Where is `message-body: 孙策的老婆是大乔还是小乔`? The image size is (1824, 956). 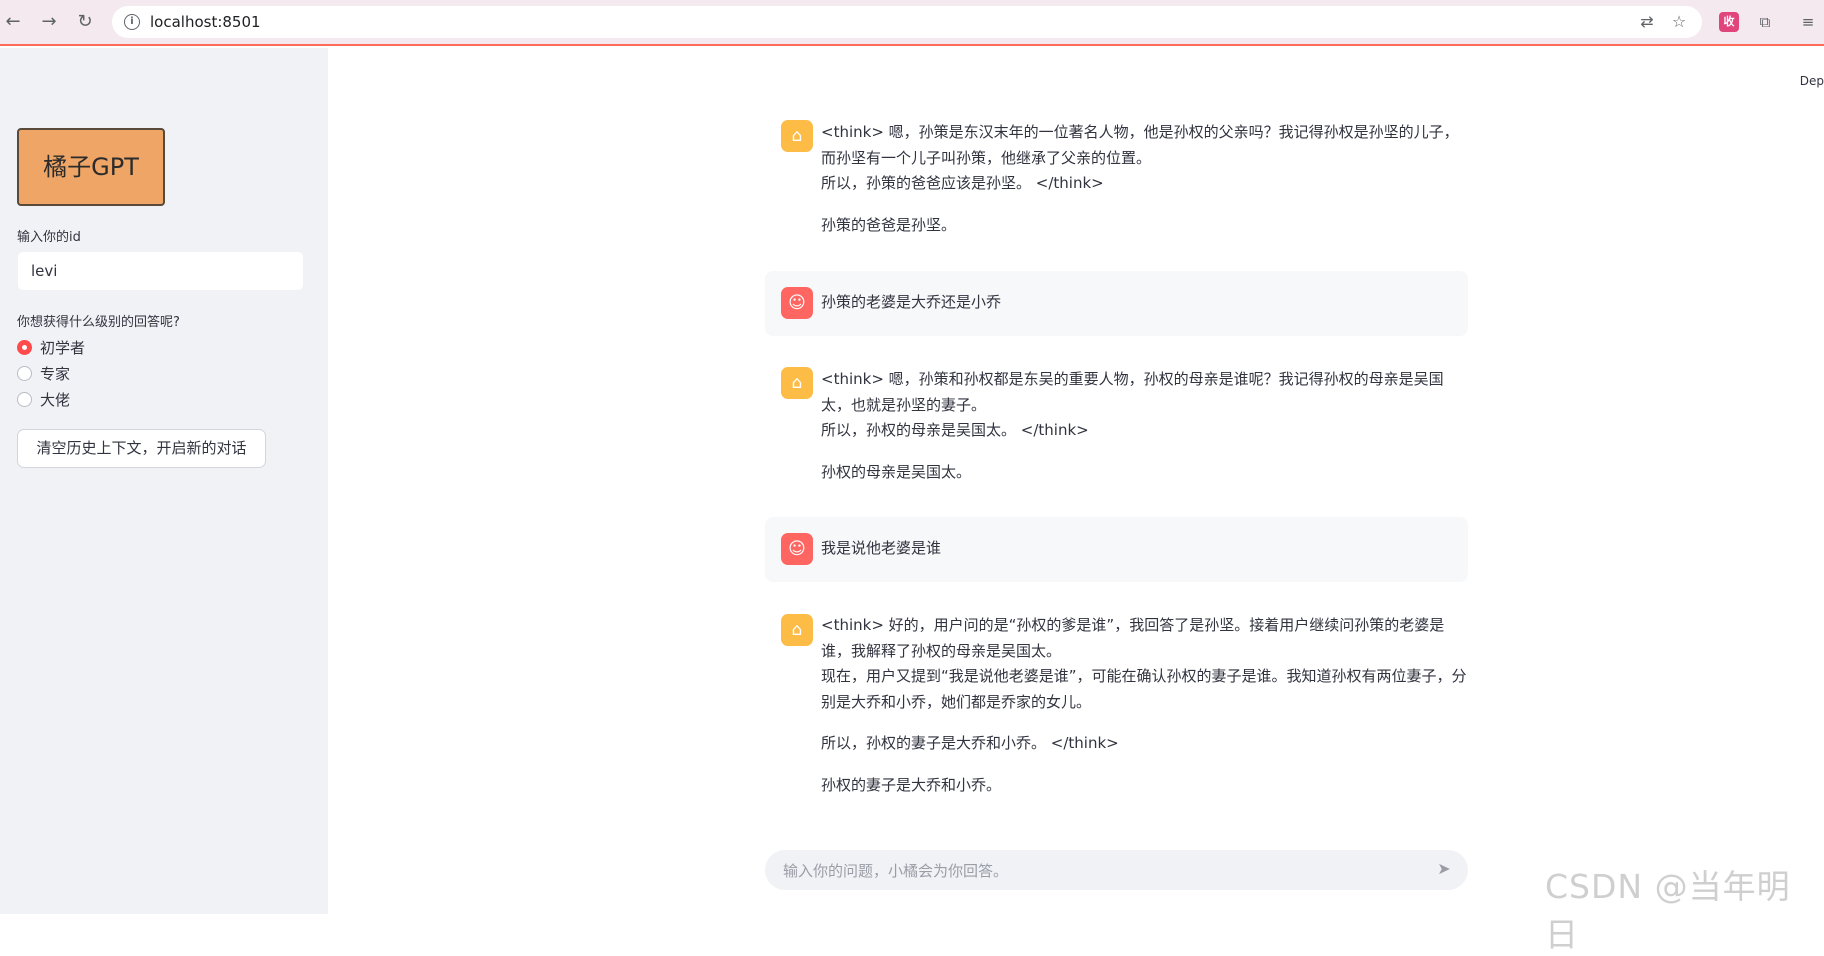
message-body: 孙策的老婆是大乔还是小乔 is located at coordinates (1144, 303).